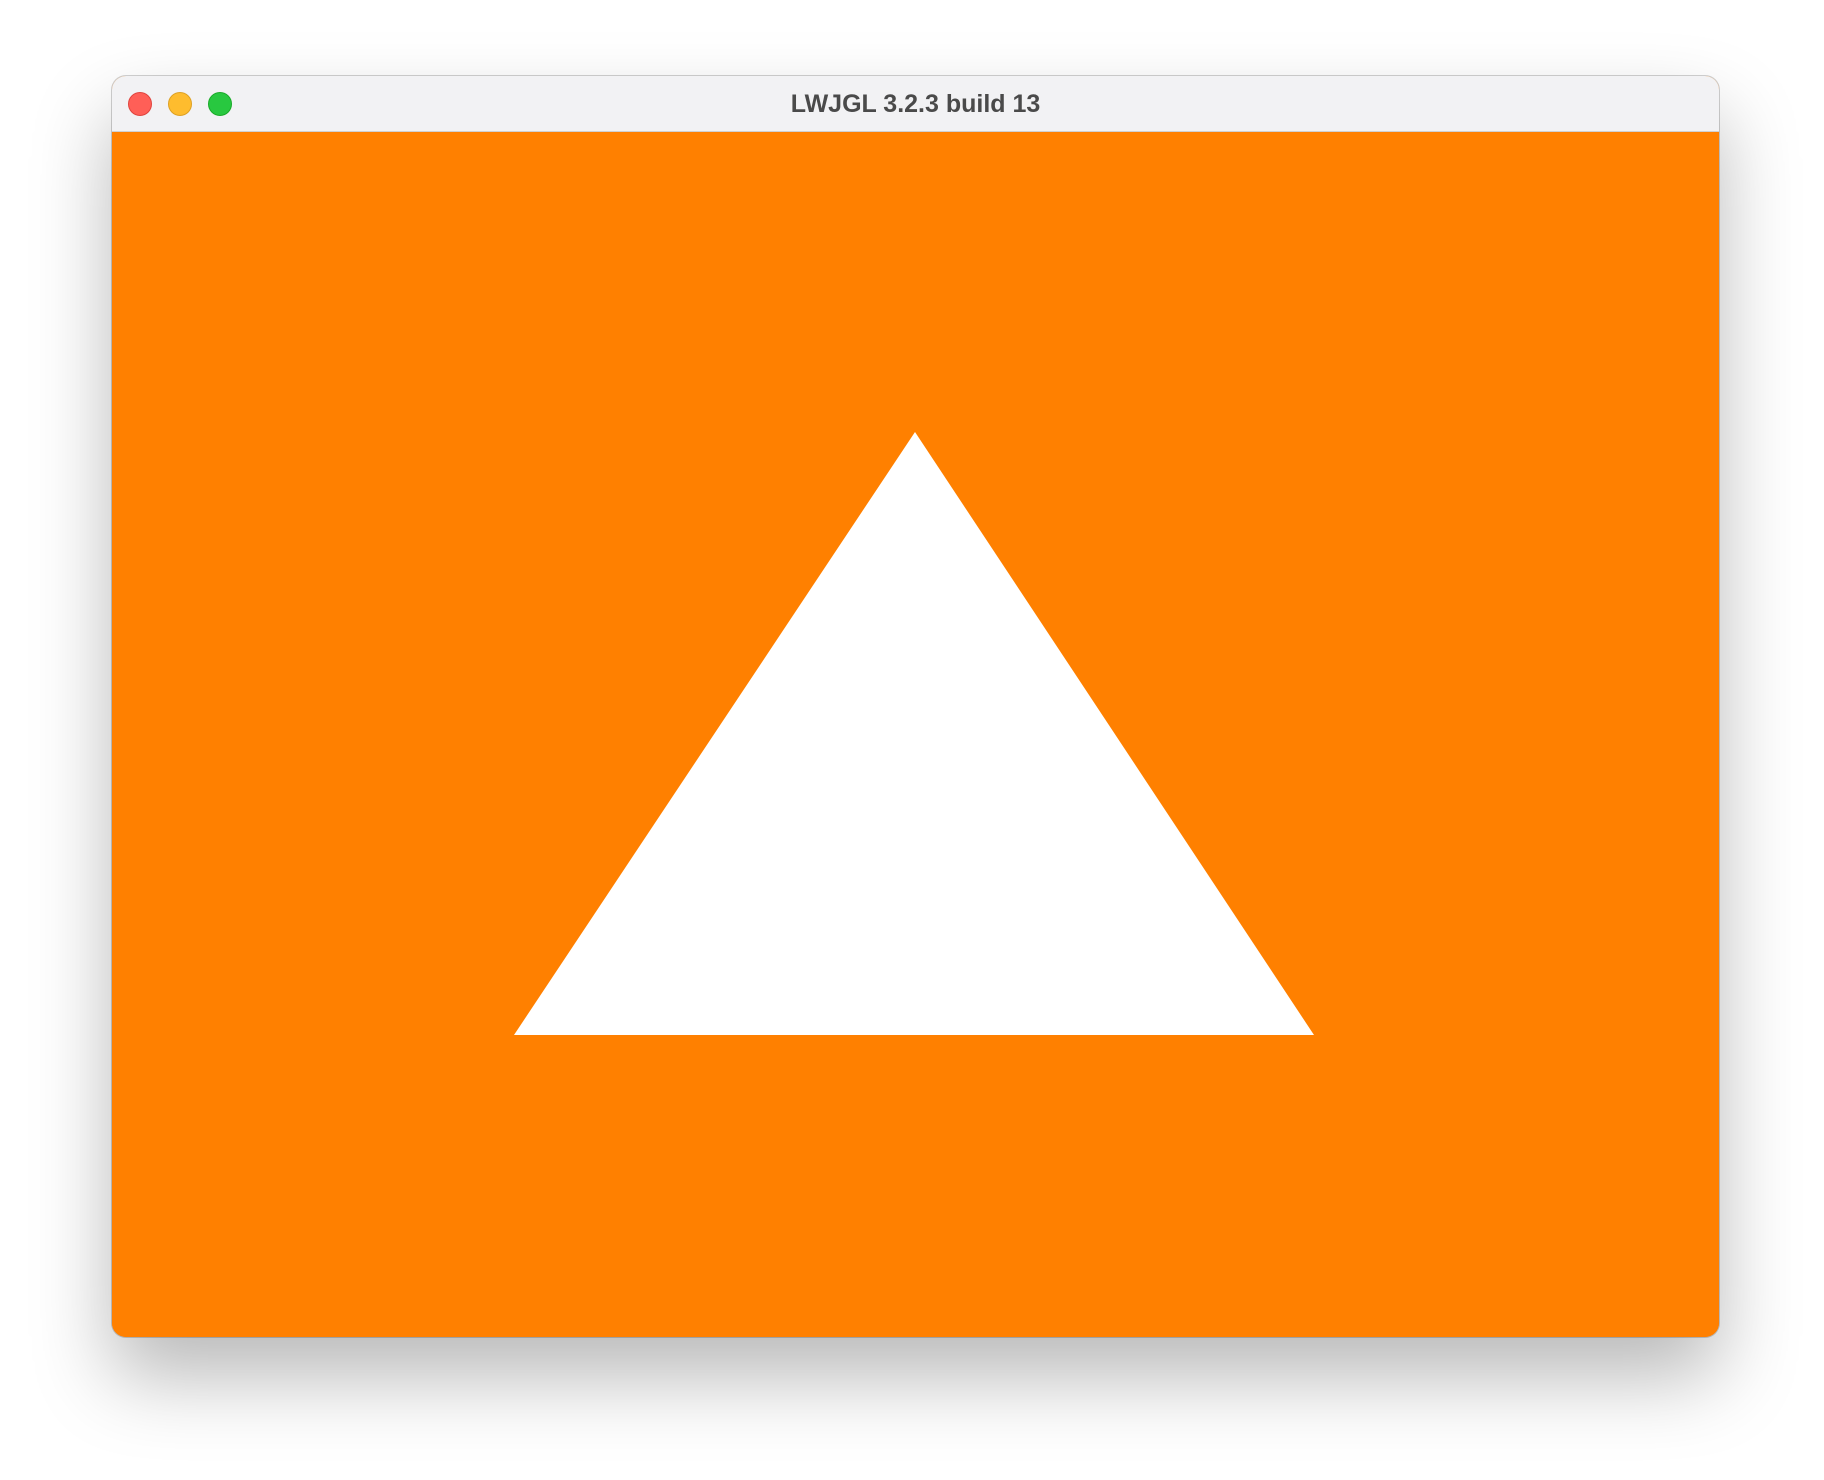 The height and width of the screenshot is (1480, 1824). I want to click on window-title: LWJGL 3.2.3 build 13, so click(915, 104).